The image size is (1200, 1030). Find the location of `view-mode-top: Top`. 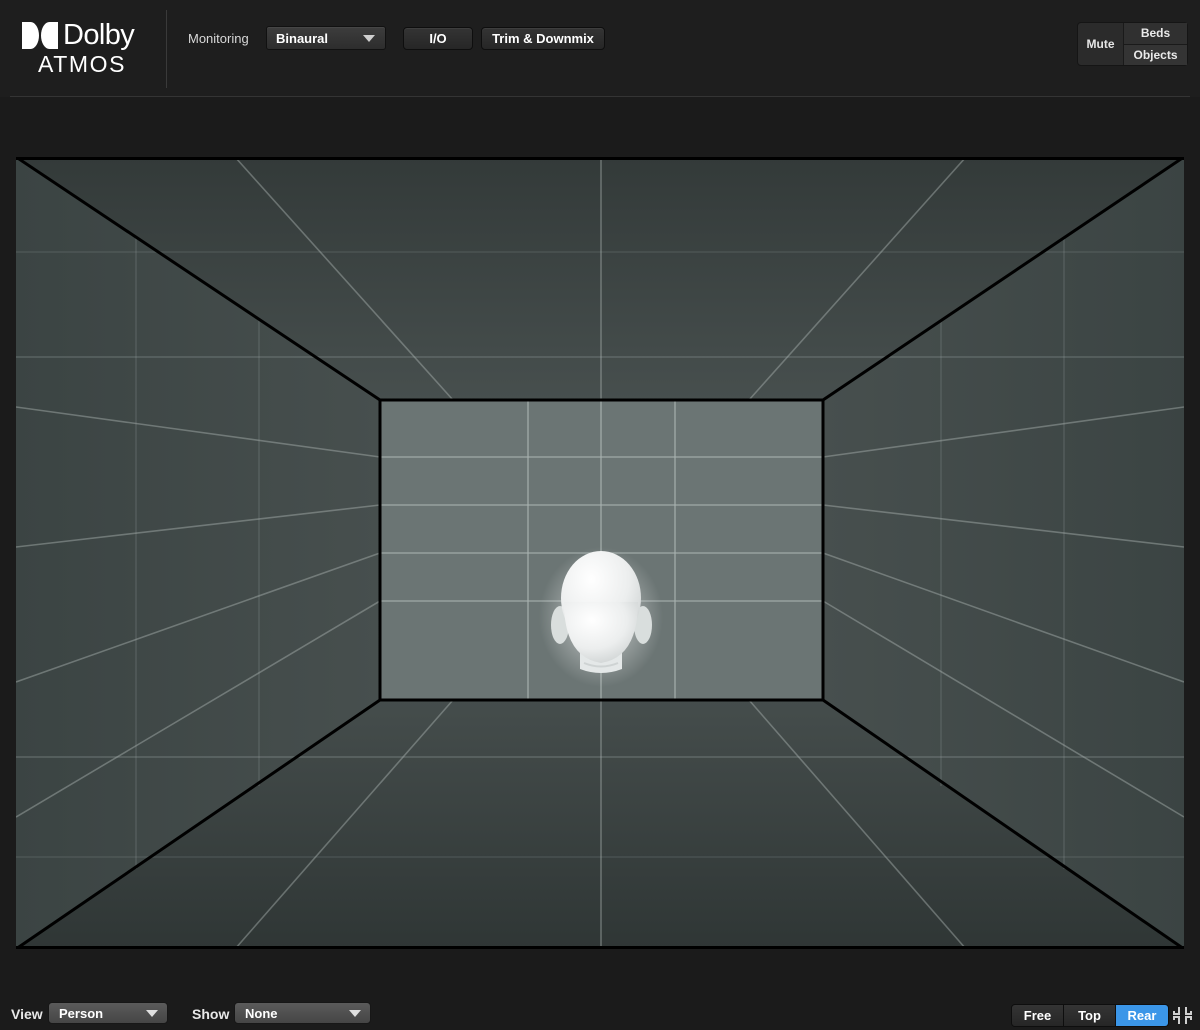

view-mode-top: Top is located at coordinates (1090, 1015).